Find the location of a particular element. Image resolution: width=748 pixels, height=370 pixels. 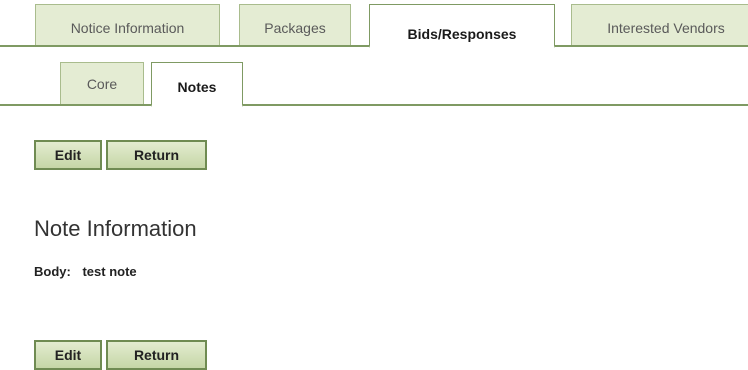

tab-core: Core is located at coordinates (102, 83).